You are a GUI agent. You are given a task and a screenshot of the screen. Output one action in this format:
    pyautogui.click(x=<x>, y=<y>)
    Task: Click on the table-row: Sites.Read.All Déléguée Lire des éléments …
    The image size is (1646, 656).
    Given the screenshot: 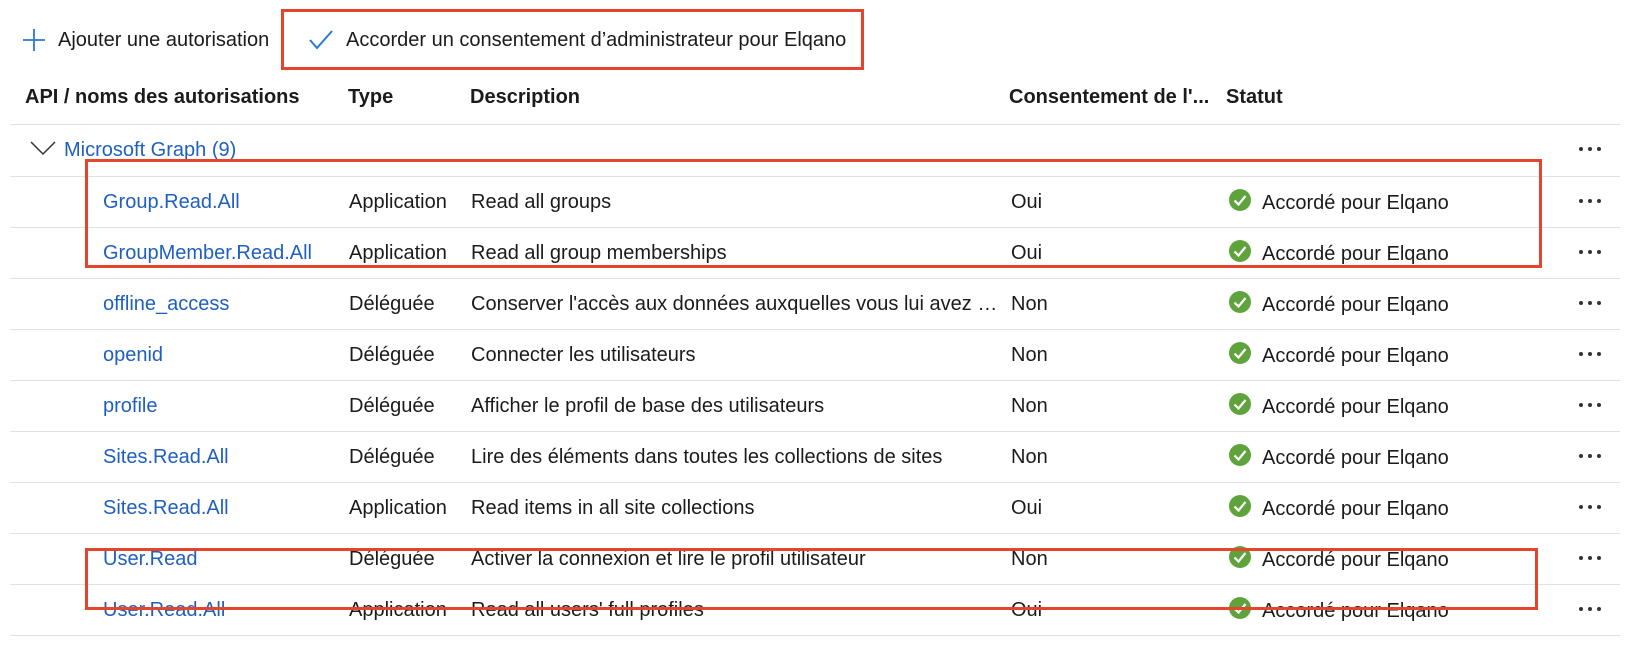 What is the action you would take?
    pyautogui.click(x=815, y=457)
    